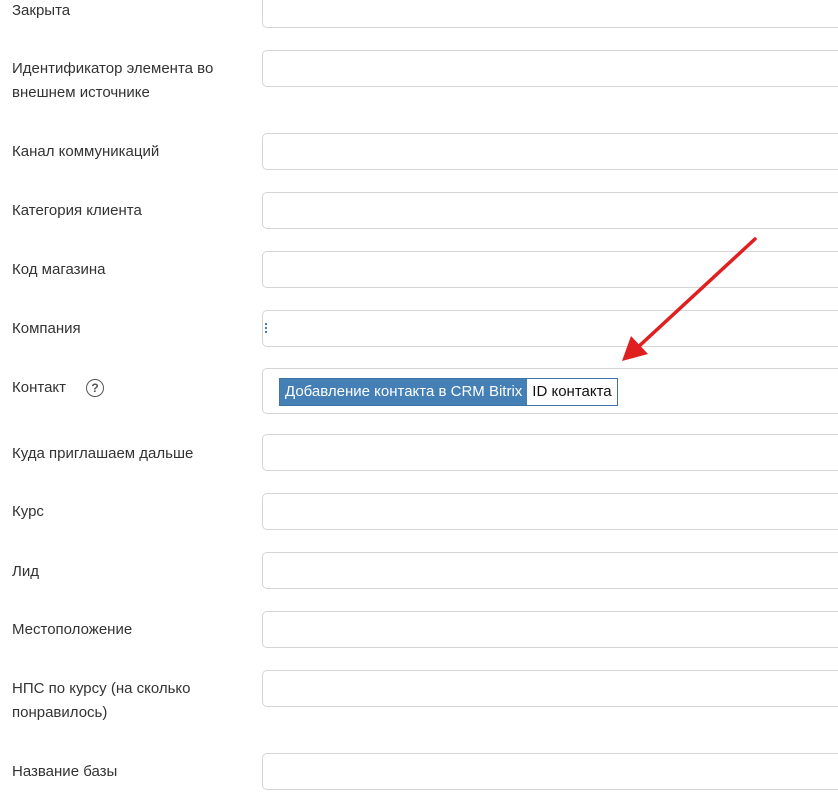 This screenshot has height=794, width=838. Describe the element at coordinates (25, 571) in the screenshot. I see `field-label-lead: Лид` at that location.